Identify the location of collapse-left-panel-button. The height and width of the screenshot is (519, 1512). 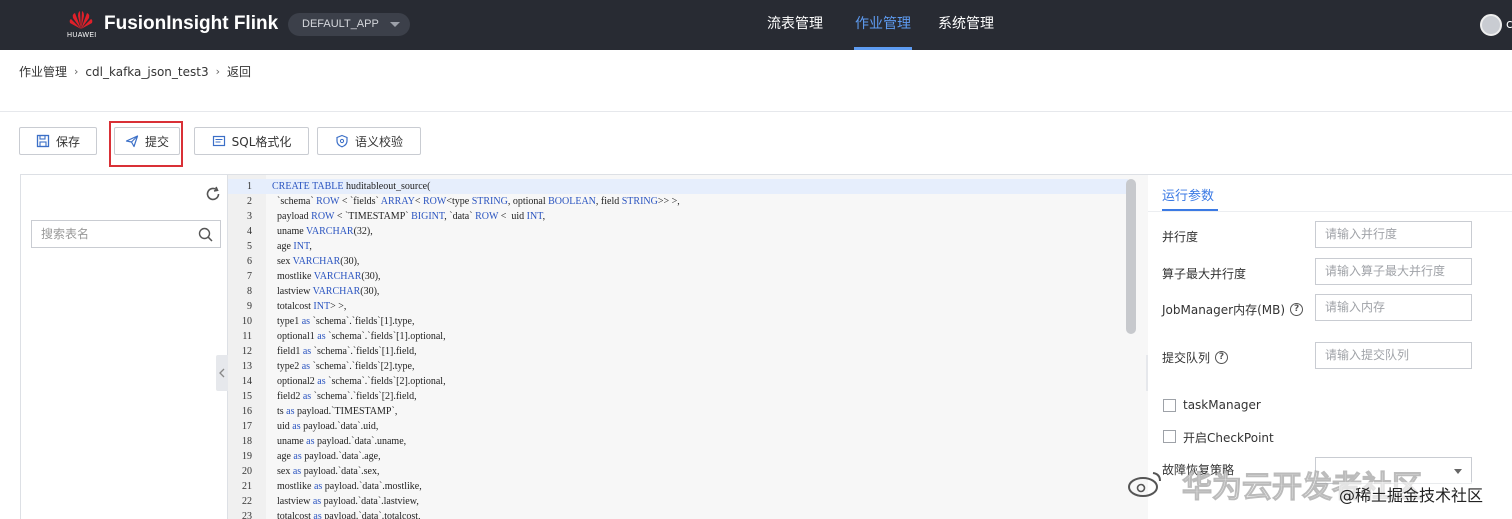
(222, 373).